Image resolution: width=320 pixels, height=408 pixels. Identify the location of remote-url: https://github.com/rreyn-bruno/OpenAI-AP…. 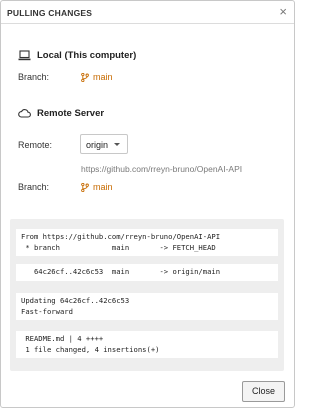
(162, 169).